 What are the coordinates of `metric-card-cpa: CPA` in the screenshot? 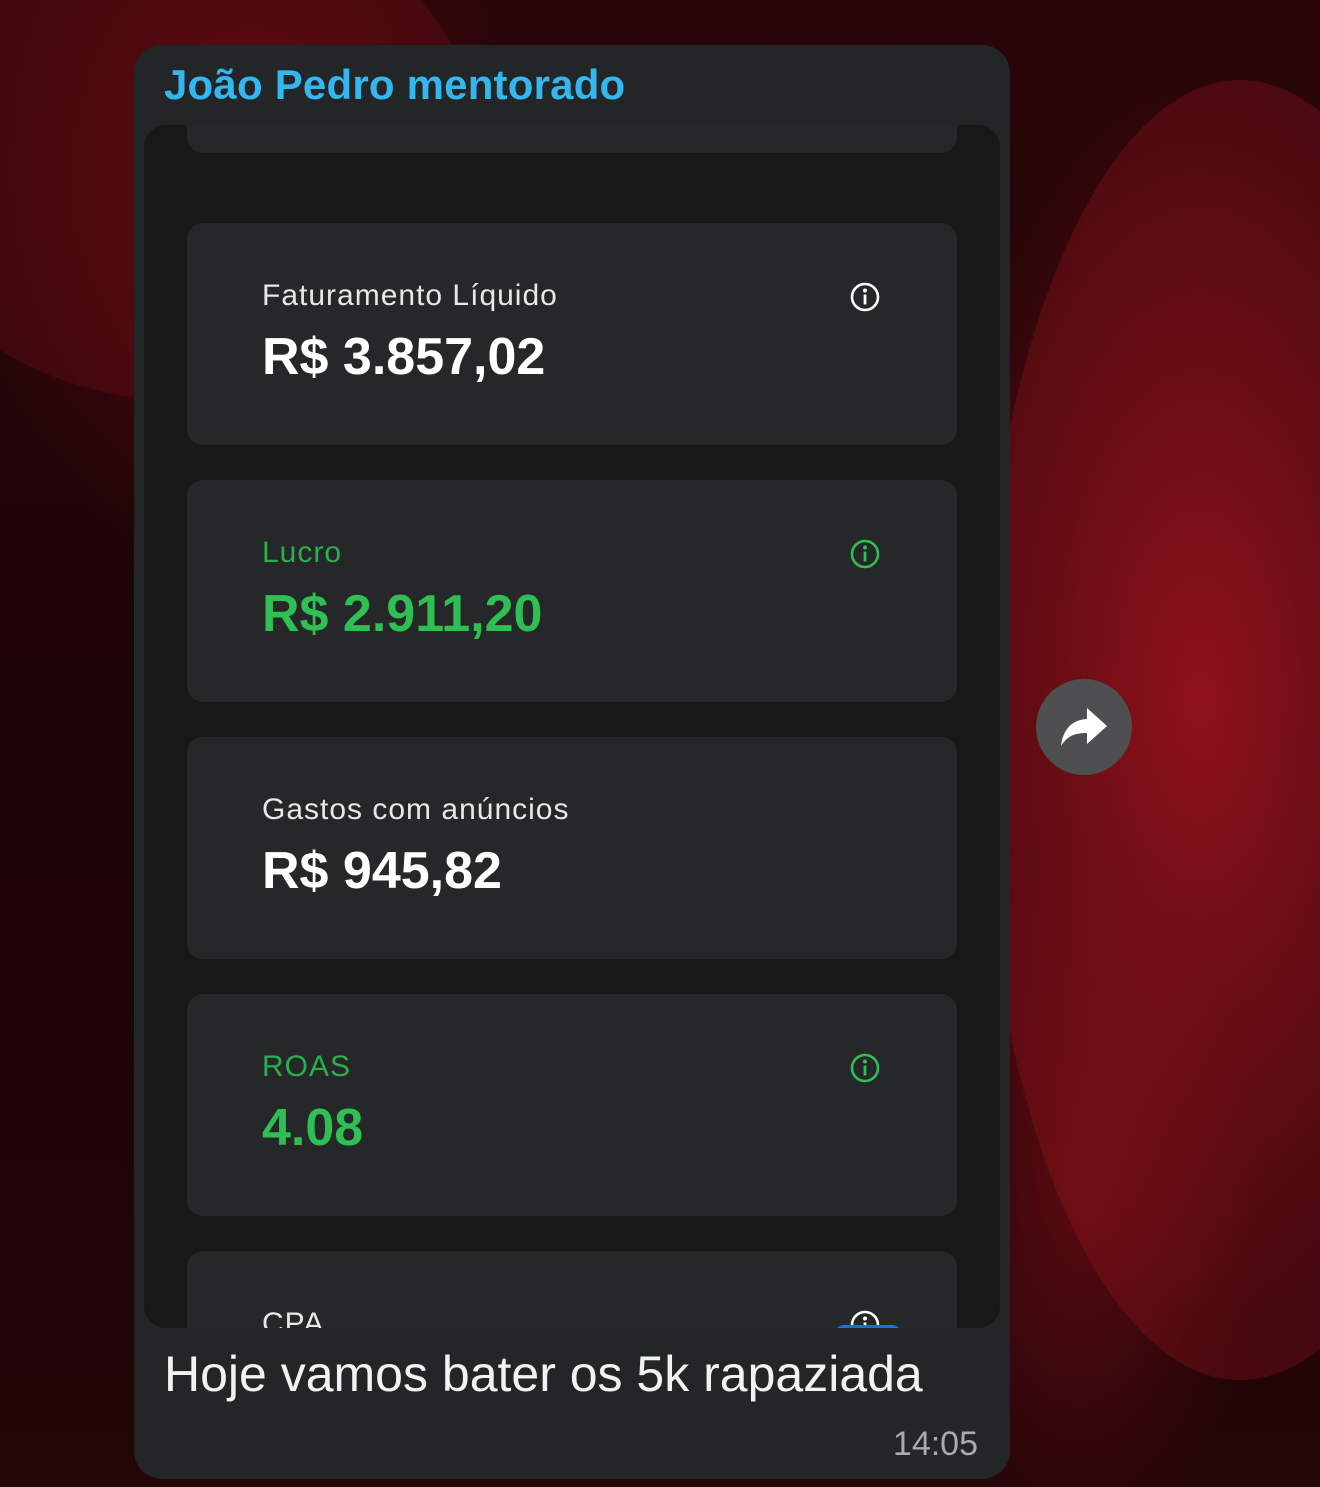 It's located at (572, 1289).